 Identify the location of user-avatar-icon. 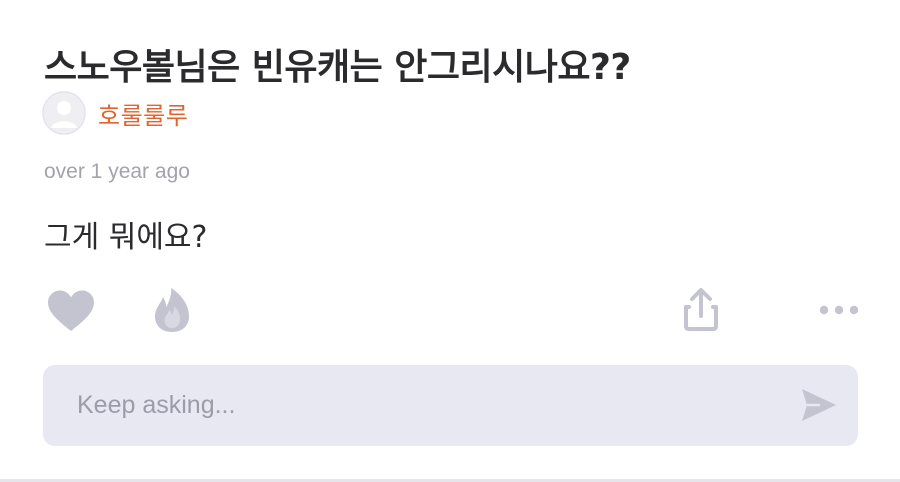
(64, 113).